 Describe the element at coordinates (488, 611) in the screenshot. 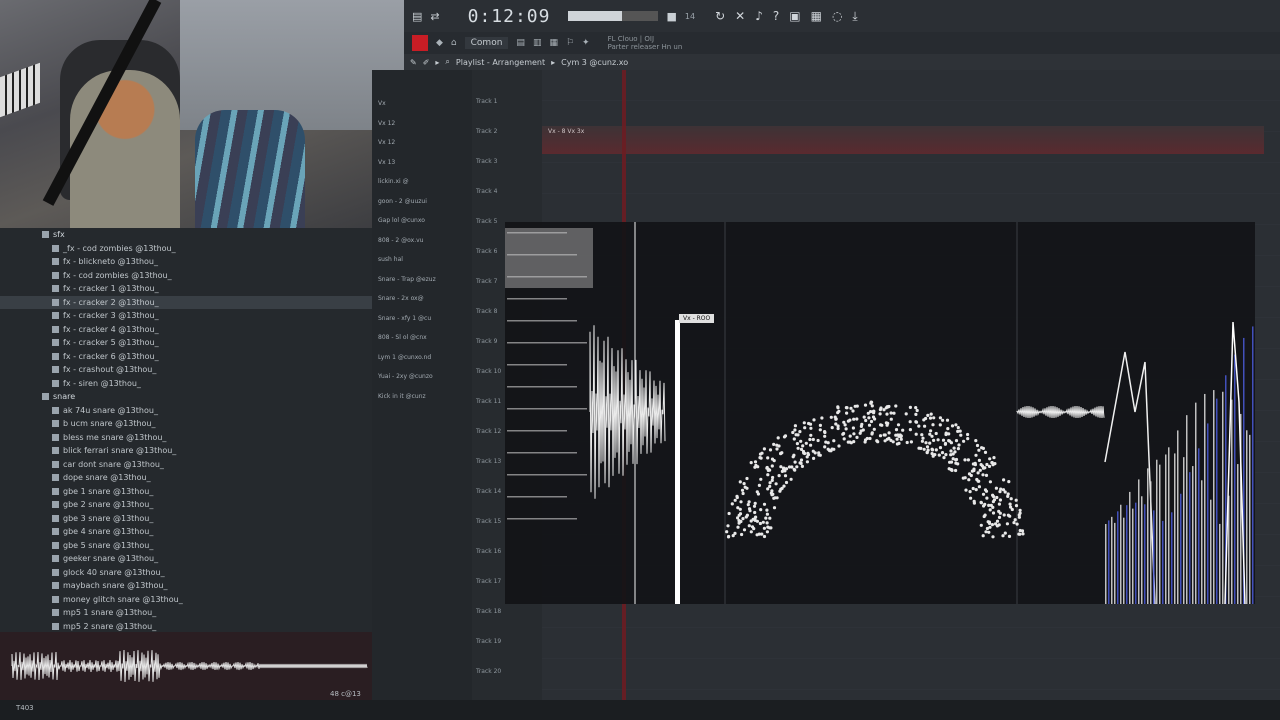

I see `track-label: Track 18` at that location.